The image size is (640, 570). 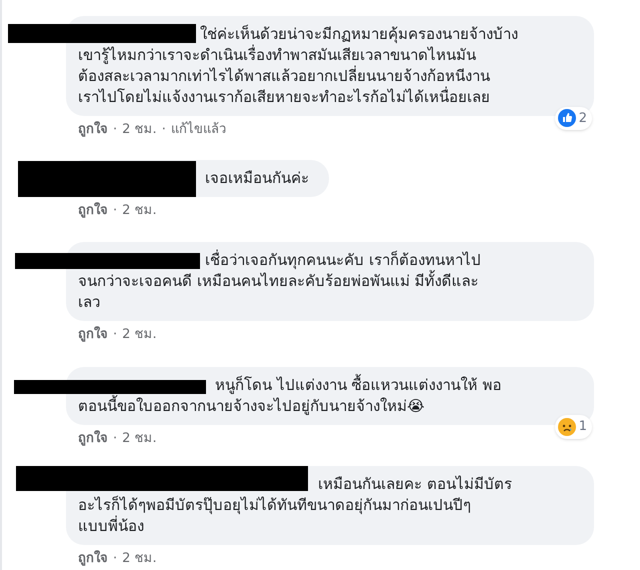 I want to click on comment-line: ต้องสละเวลามากเท่าไรได้พาสแล้วอยากเปลี่ยนนายจ้างก้อหนีงาน, so click(x=284, y=76).